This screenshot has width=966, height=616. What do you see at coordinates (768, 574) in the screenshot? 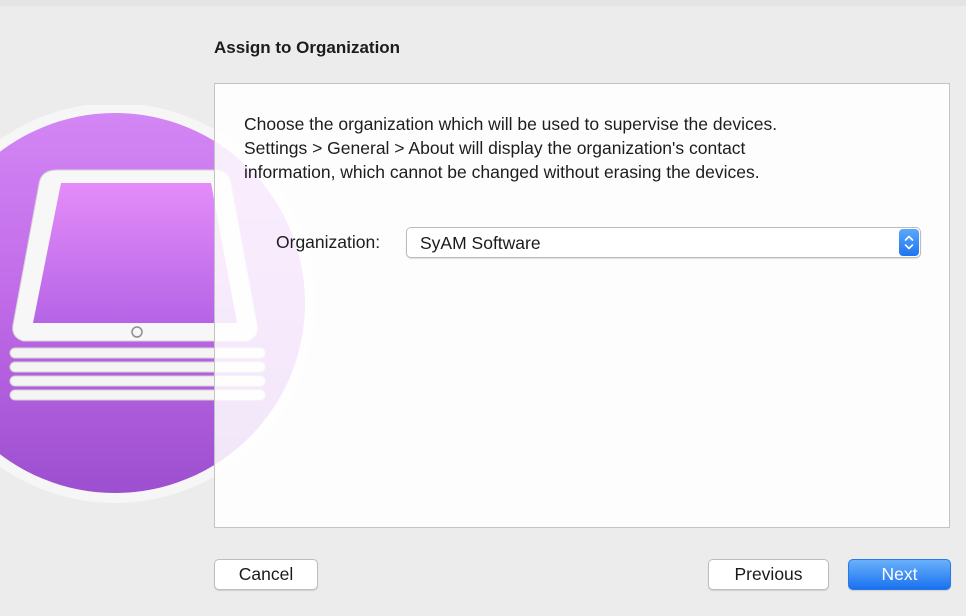
I see `previous-button: Previous` at bounding box center [768, 574].